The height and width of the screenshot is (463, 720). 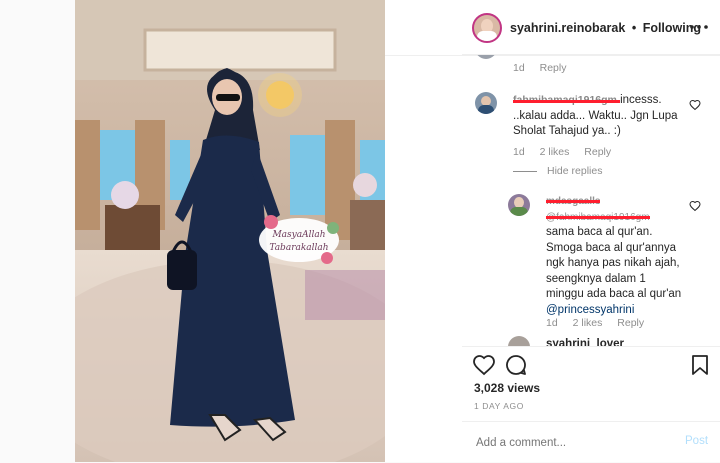 I want to click on more-options-button, so click(x=699, y=27).